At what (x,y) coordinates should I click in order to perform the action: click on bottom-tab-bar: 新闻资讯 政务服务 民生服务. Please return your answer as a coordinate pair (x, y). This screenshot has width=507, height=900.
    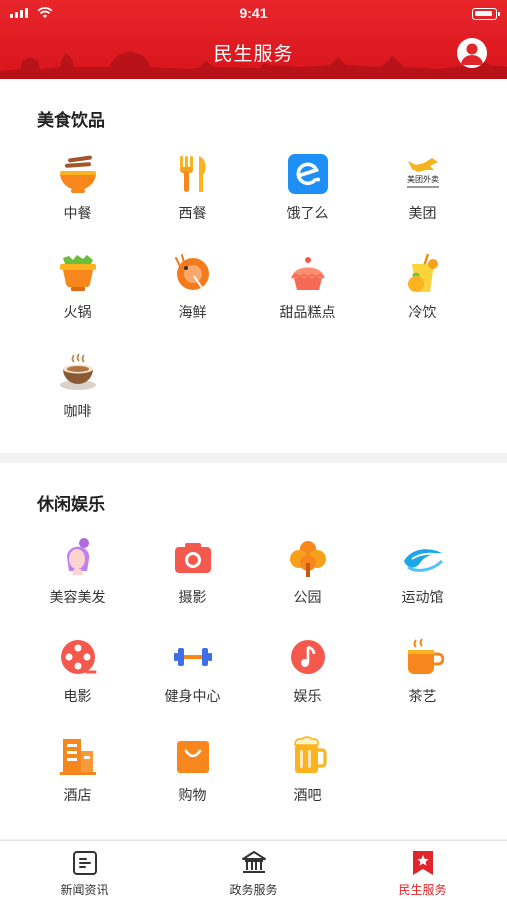
    Looking at the image, I should click on (253, 870).